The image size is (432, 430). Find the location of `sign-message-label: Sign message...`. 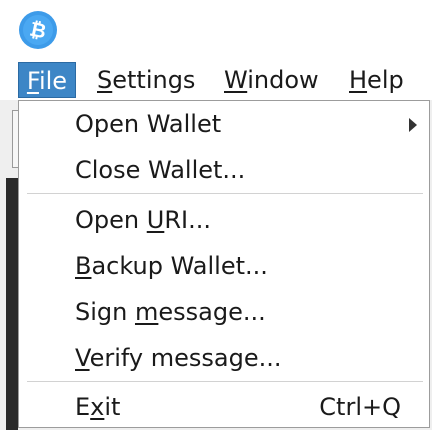

sign-message-label: Sign message... is located at coordinates (170, 312).